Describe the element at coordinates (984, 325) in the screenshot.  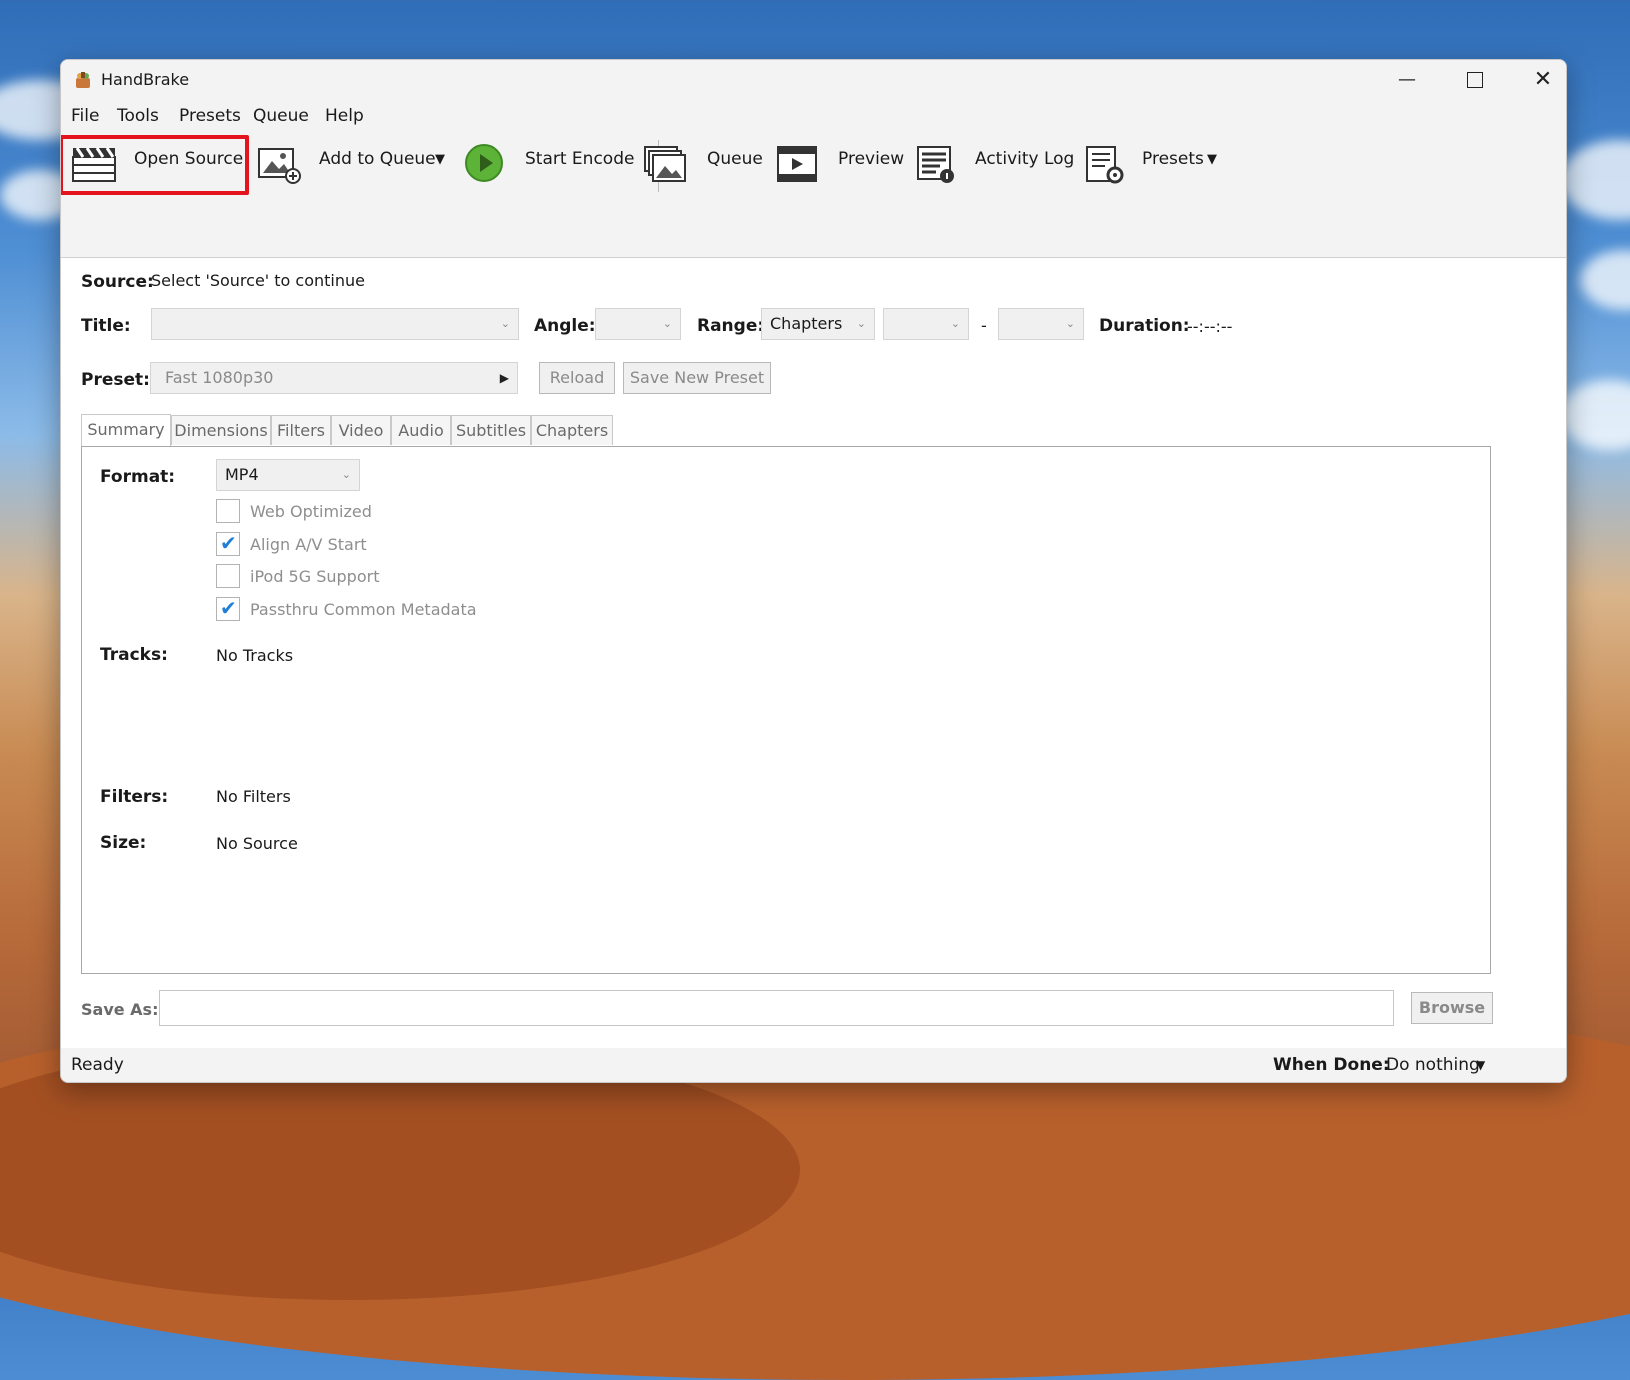
I see `range-dash: -` at that location.